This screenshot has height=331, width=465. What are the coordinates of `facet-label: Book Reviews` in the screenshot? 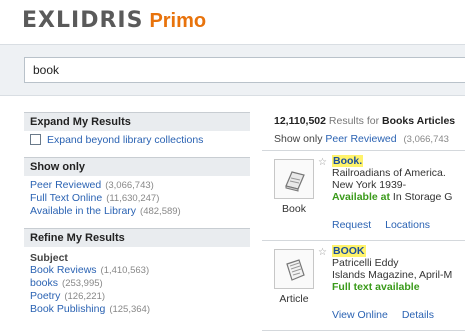 It's located at (63, 270).